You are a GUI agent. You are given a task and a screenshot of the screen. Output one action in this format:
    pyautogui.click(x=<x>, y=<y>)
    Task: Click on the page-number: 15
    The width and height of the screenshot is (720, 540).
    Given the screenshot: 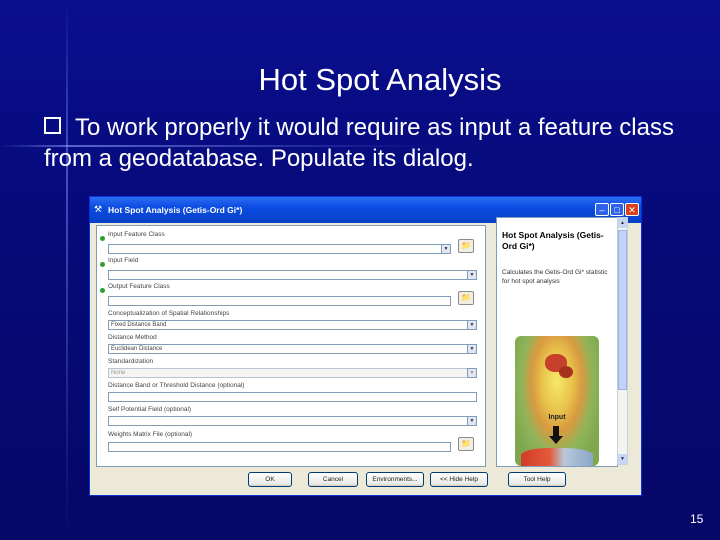 What is the action you would take?
    pyautogui.click(x=697, y=519)
    